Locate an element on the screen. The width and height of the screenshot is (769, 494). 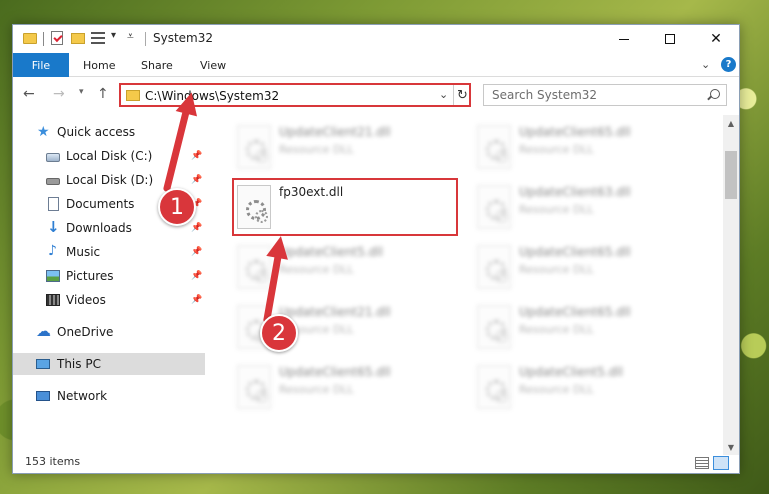
title-divider is located at coordinates (145, 39).